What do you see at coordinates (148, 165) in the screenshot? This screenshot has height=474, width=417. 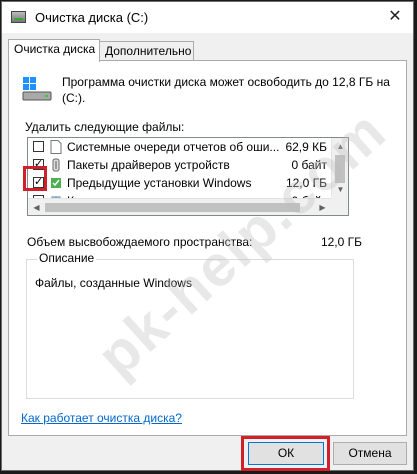 I see `file-name: Пакеты драйверов устройств` at bounding box center [148, 165].